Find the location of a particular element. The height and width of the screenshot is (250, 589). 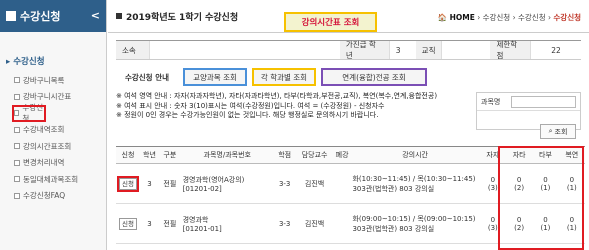

page-title: 2019학년도 1학기 수강신청 is located at coordinates (182, 17).